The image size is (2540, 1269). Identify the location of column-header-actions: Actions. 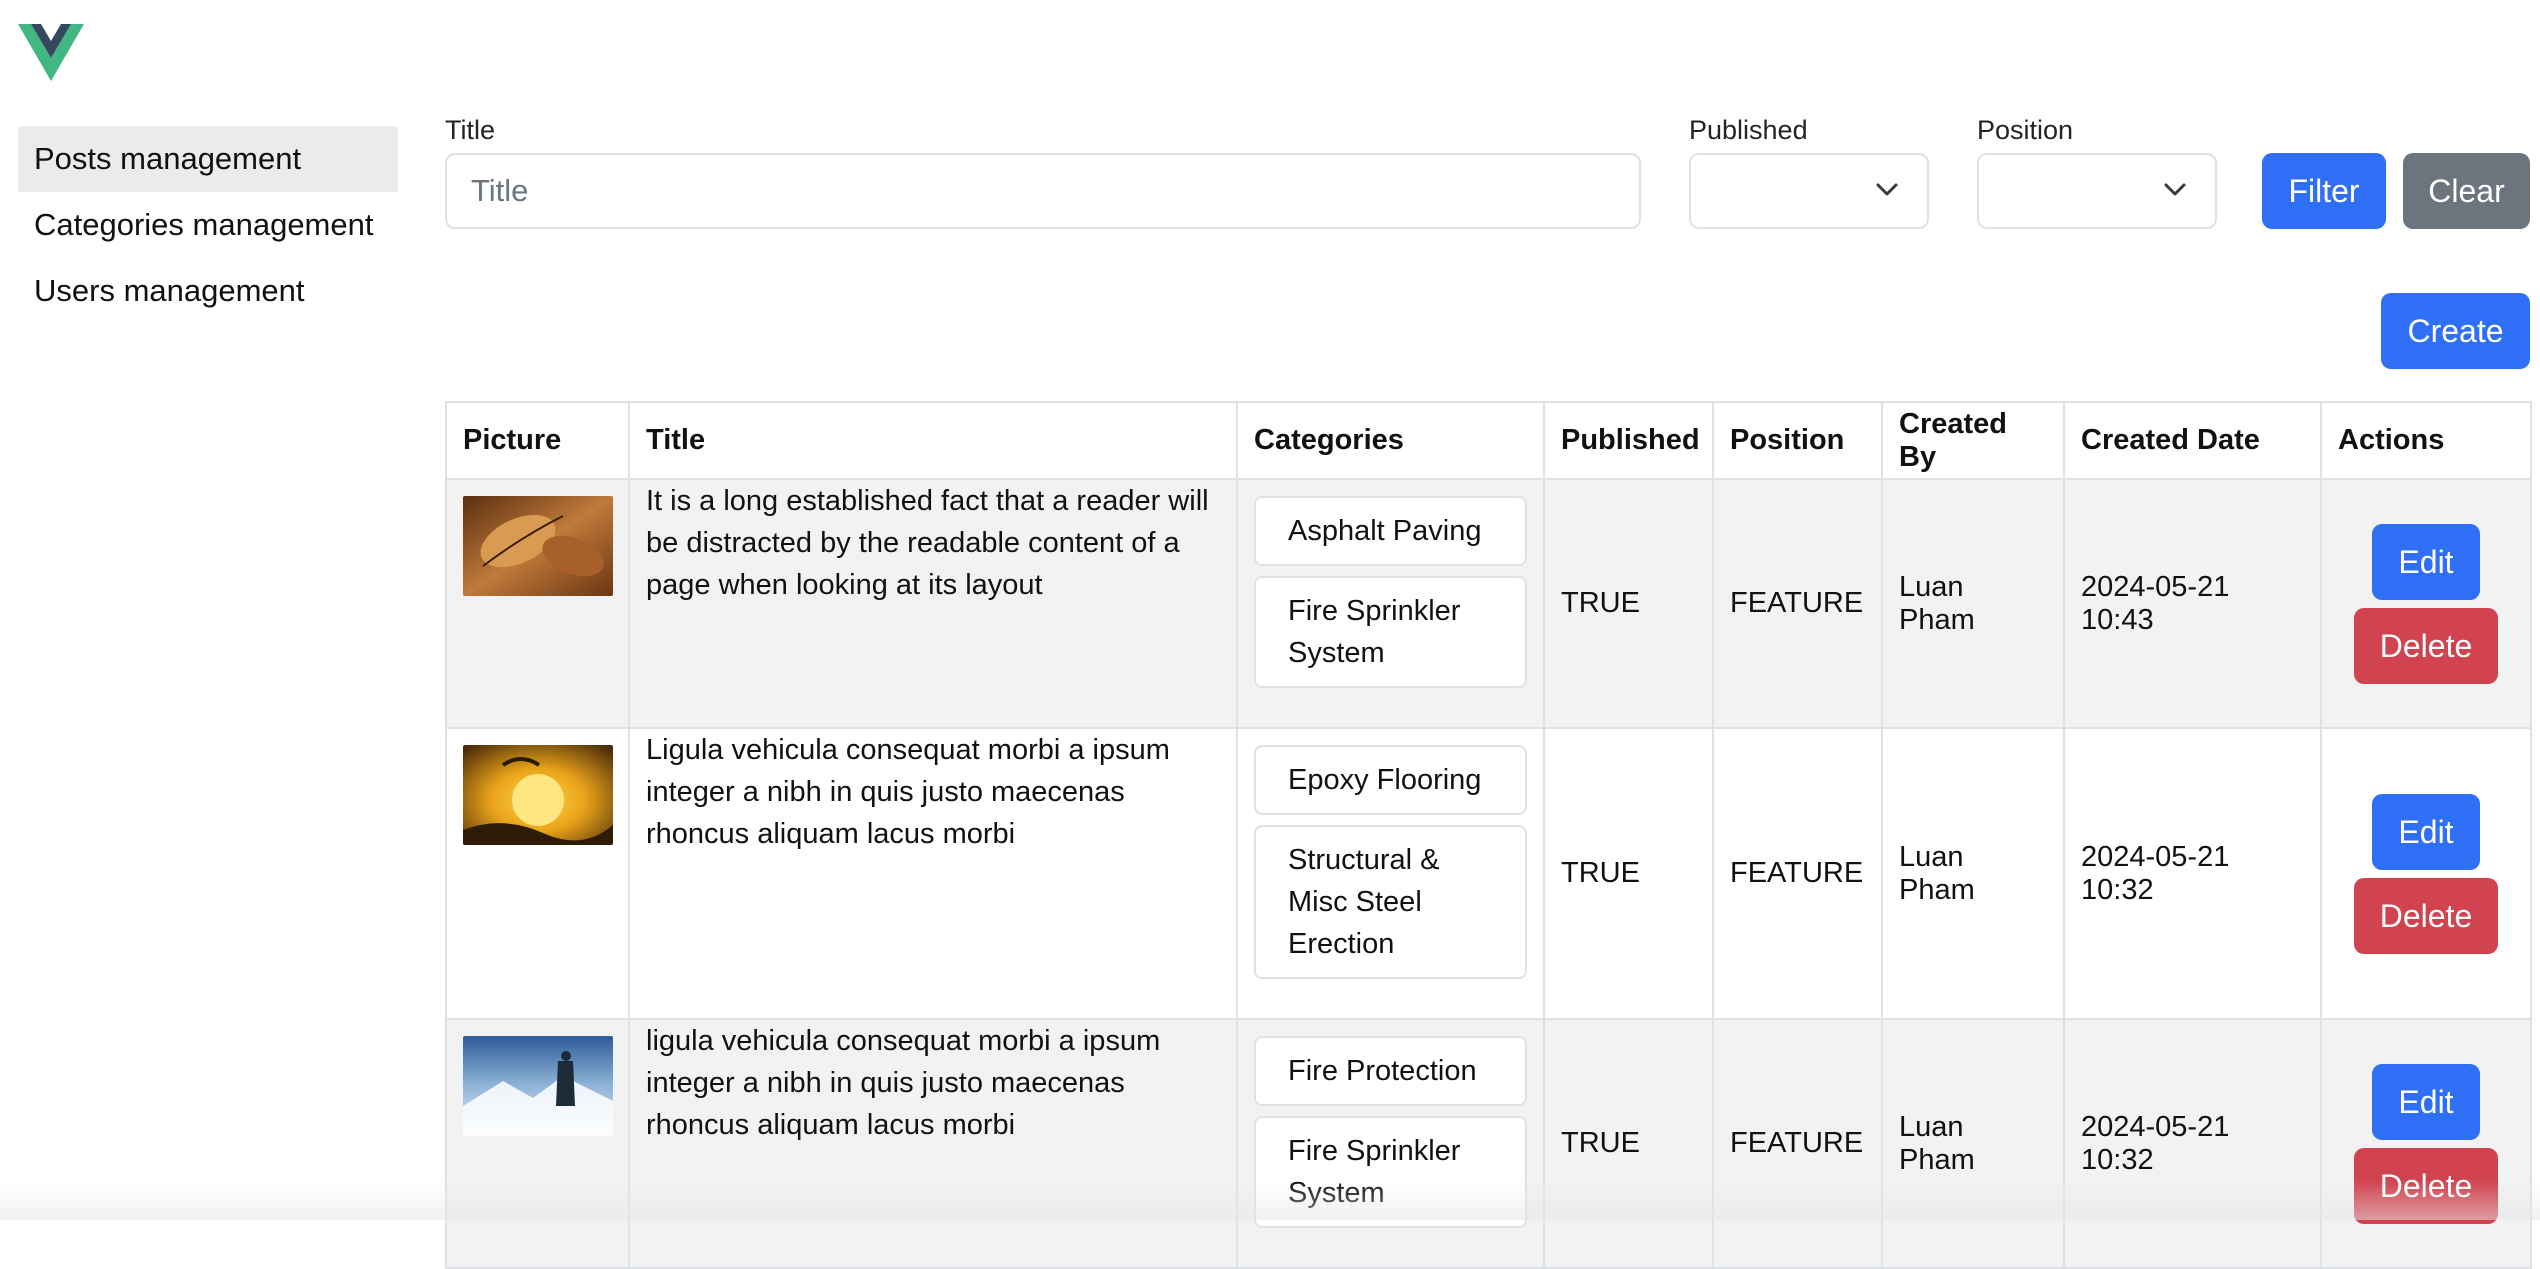
(2426, 440).